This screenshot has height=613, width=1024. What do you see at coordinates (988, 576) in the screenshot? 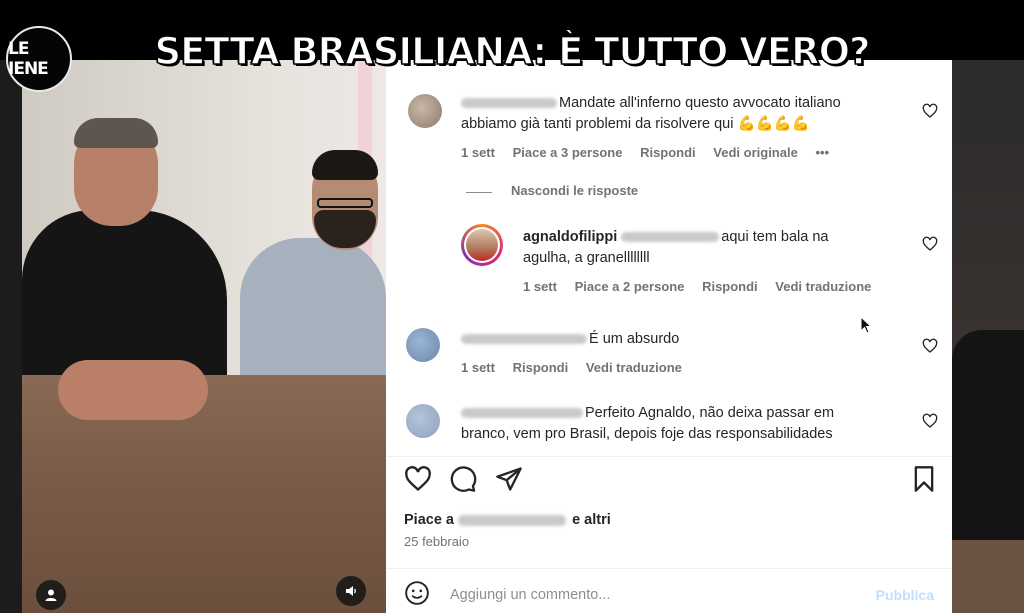
I see `background-table` at bounding box center [988, 576].